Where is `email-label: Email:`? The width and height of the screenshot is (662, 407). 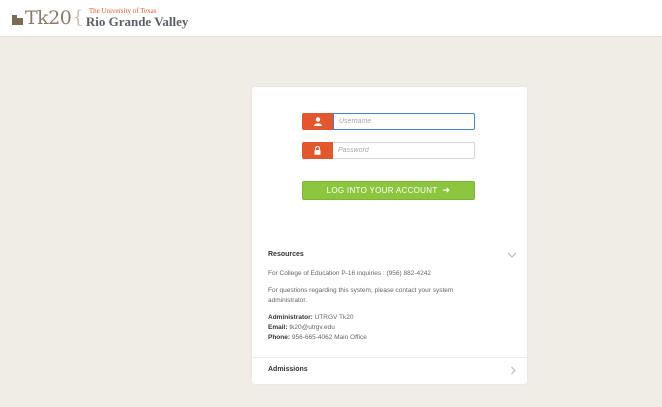
email-label: Email: is located at coordinates (278, 327).